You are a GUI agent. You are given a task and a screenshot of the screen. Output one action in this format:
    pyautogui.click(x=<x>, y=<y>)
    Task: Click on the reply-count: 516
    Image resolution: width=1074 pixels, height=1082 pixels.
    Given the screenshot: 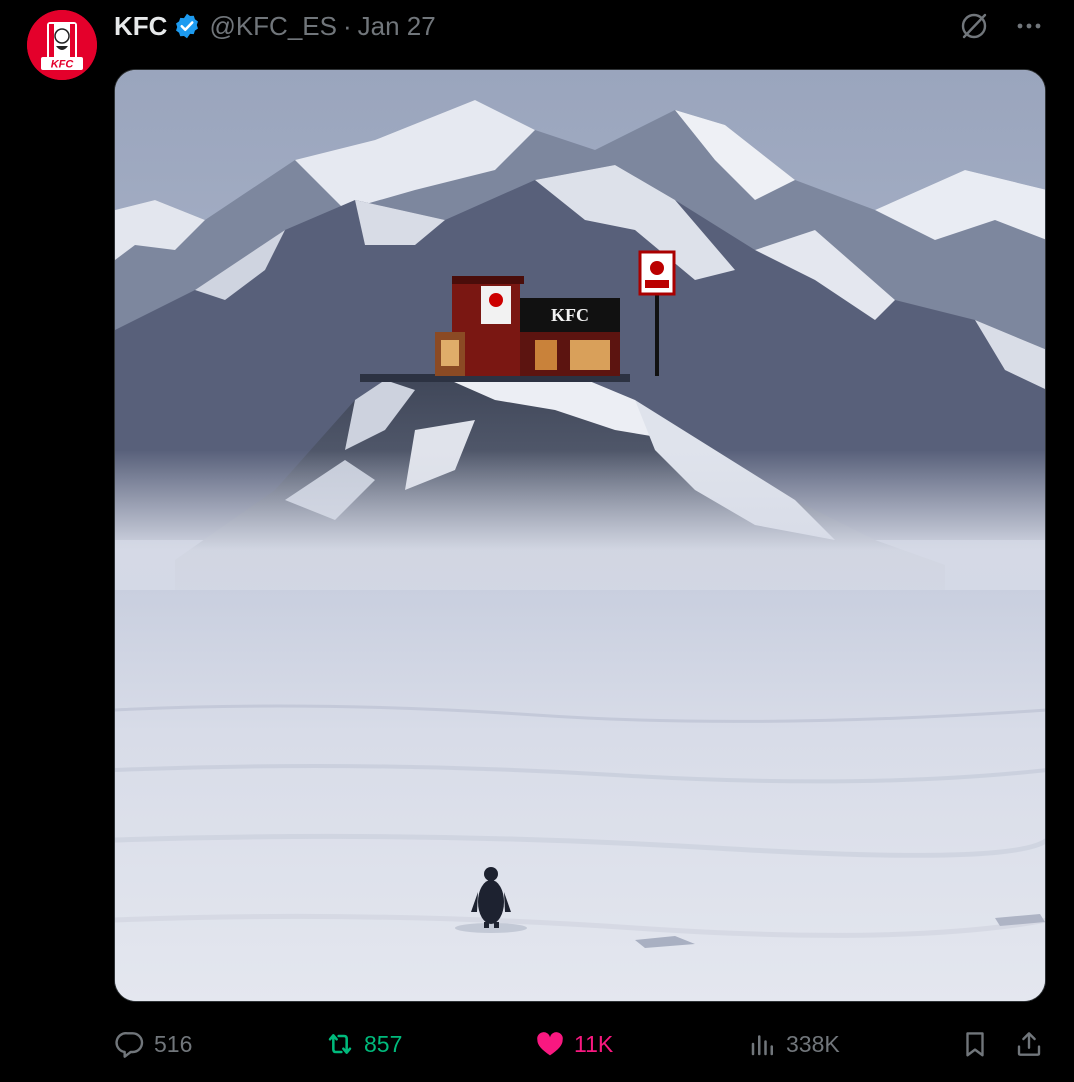 What is the action you would take?
    pyautogui.click(x=173, y=1043)
    